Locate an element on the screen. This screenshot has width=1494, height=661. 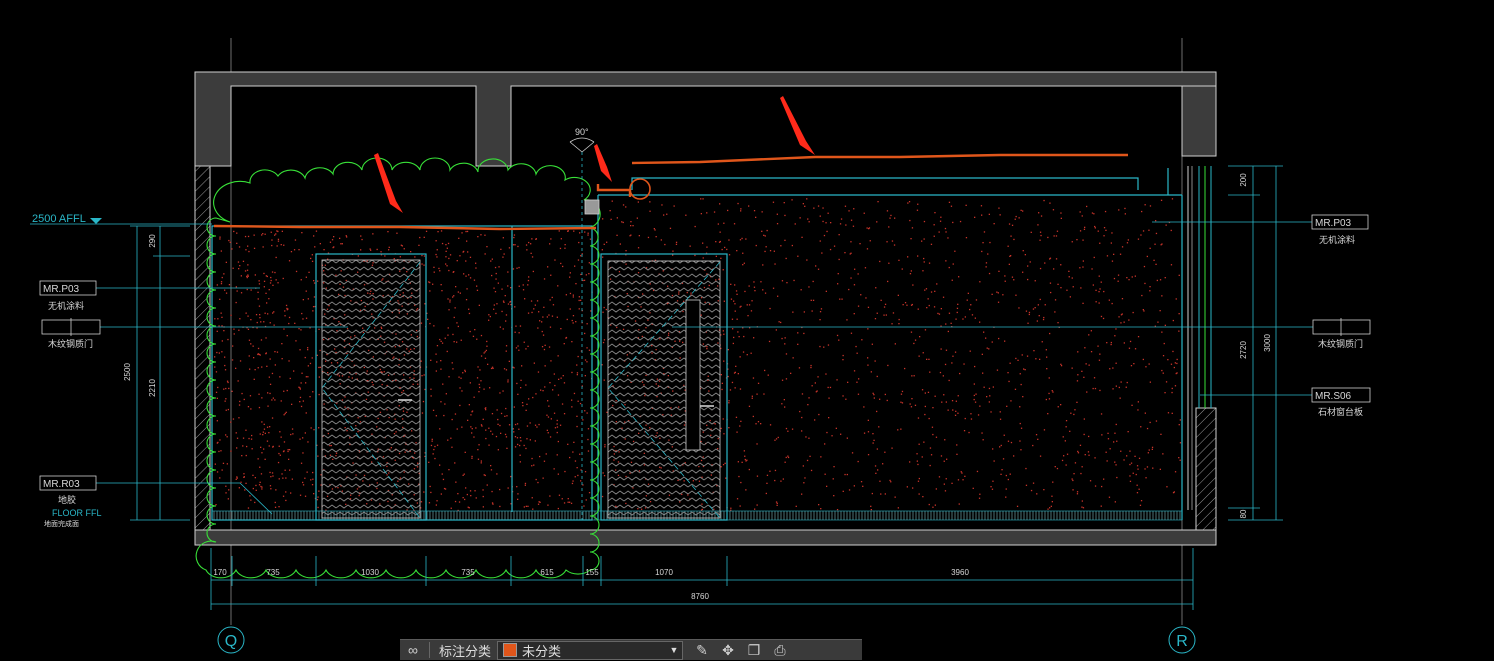
right-leaders is located at coordinates (1021, 308).